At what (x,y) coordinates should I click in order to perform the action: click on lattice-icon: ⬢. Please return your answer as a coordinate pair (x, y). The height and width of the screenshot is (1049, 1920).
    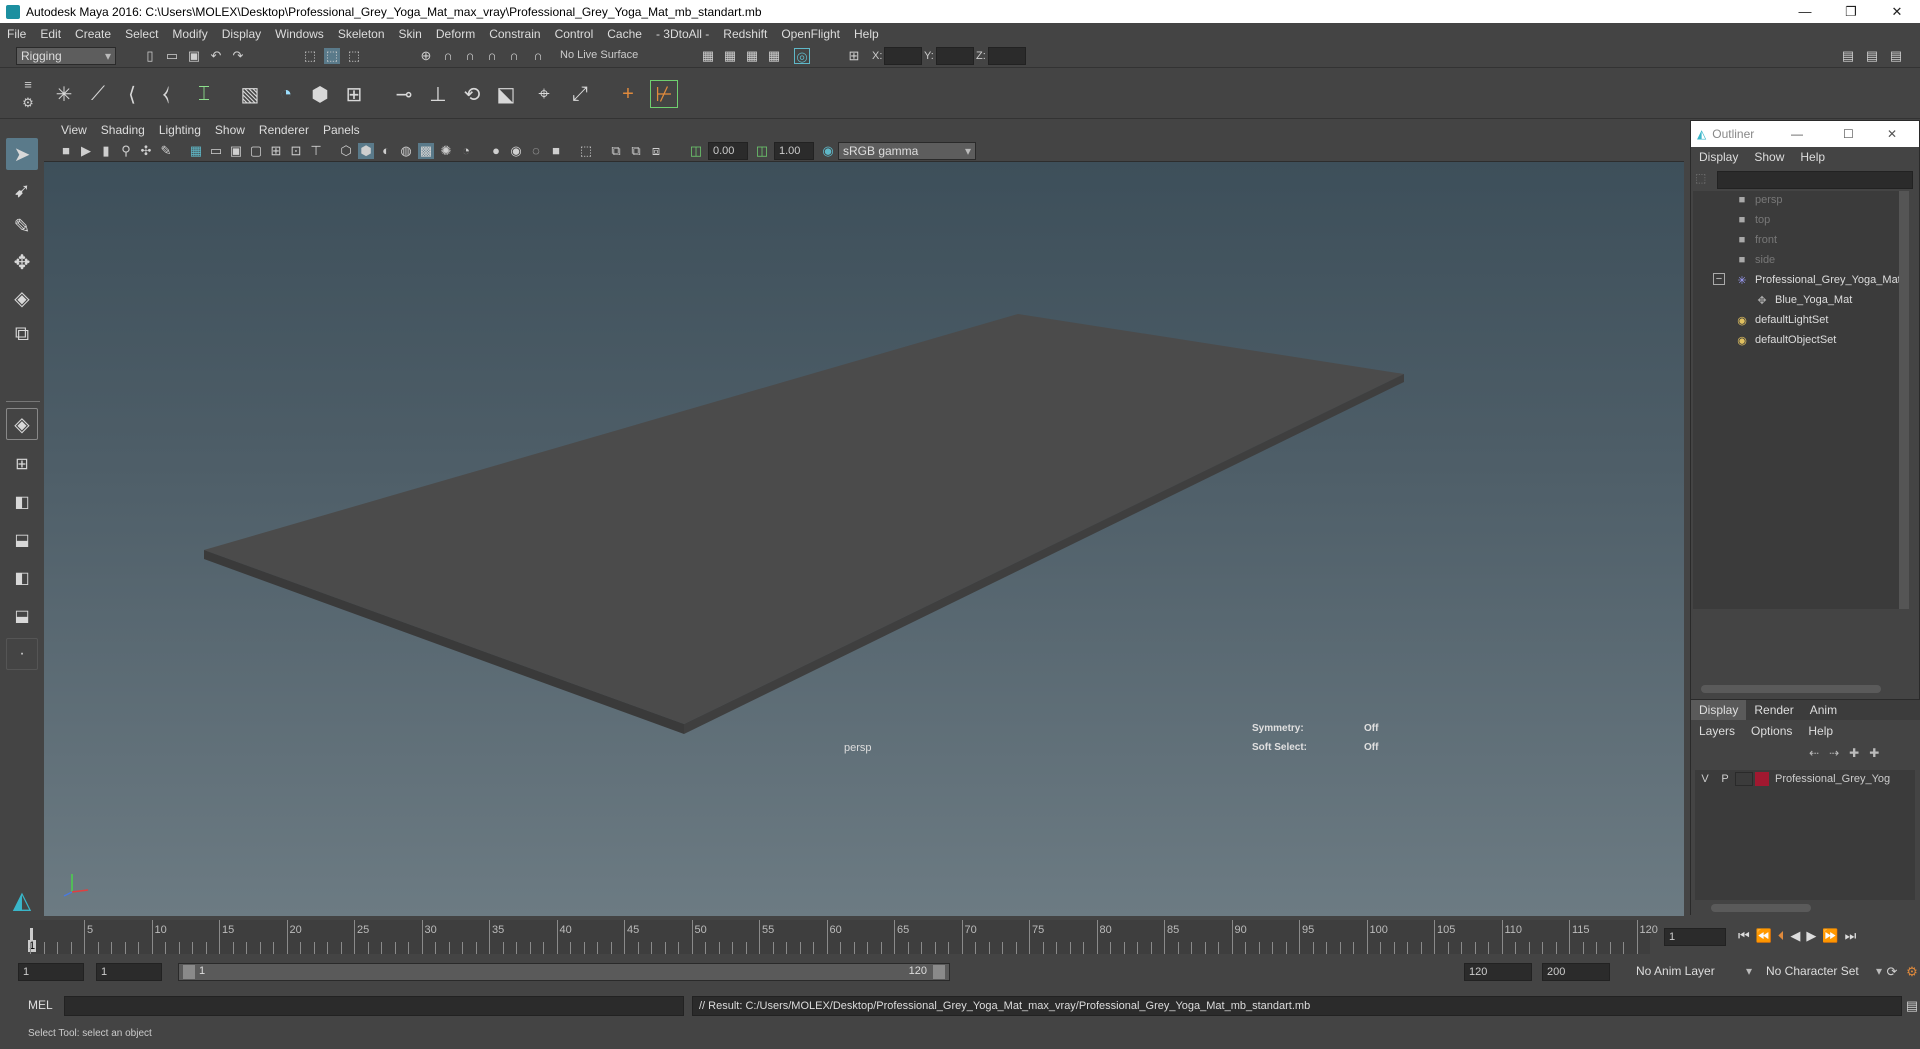
    Looking at the image, I should click on (320, 94).